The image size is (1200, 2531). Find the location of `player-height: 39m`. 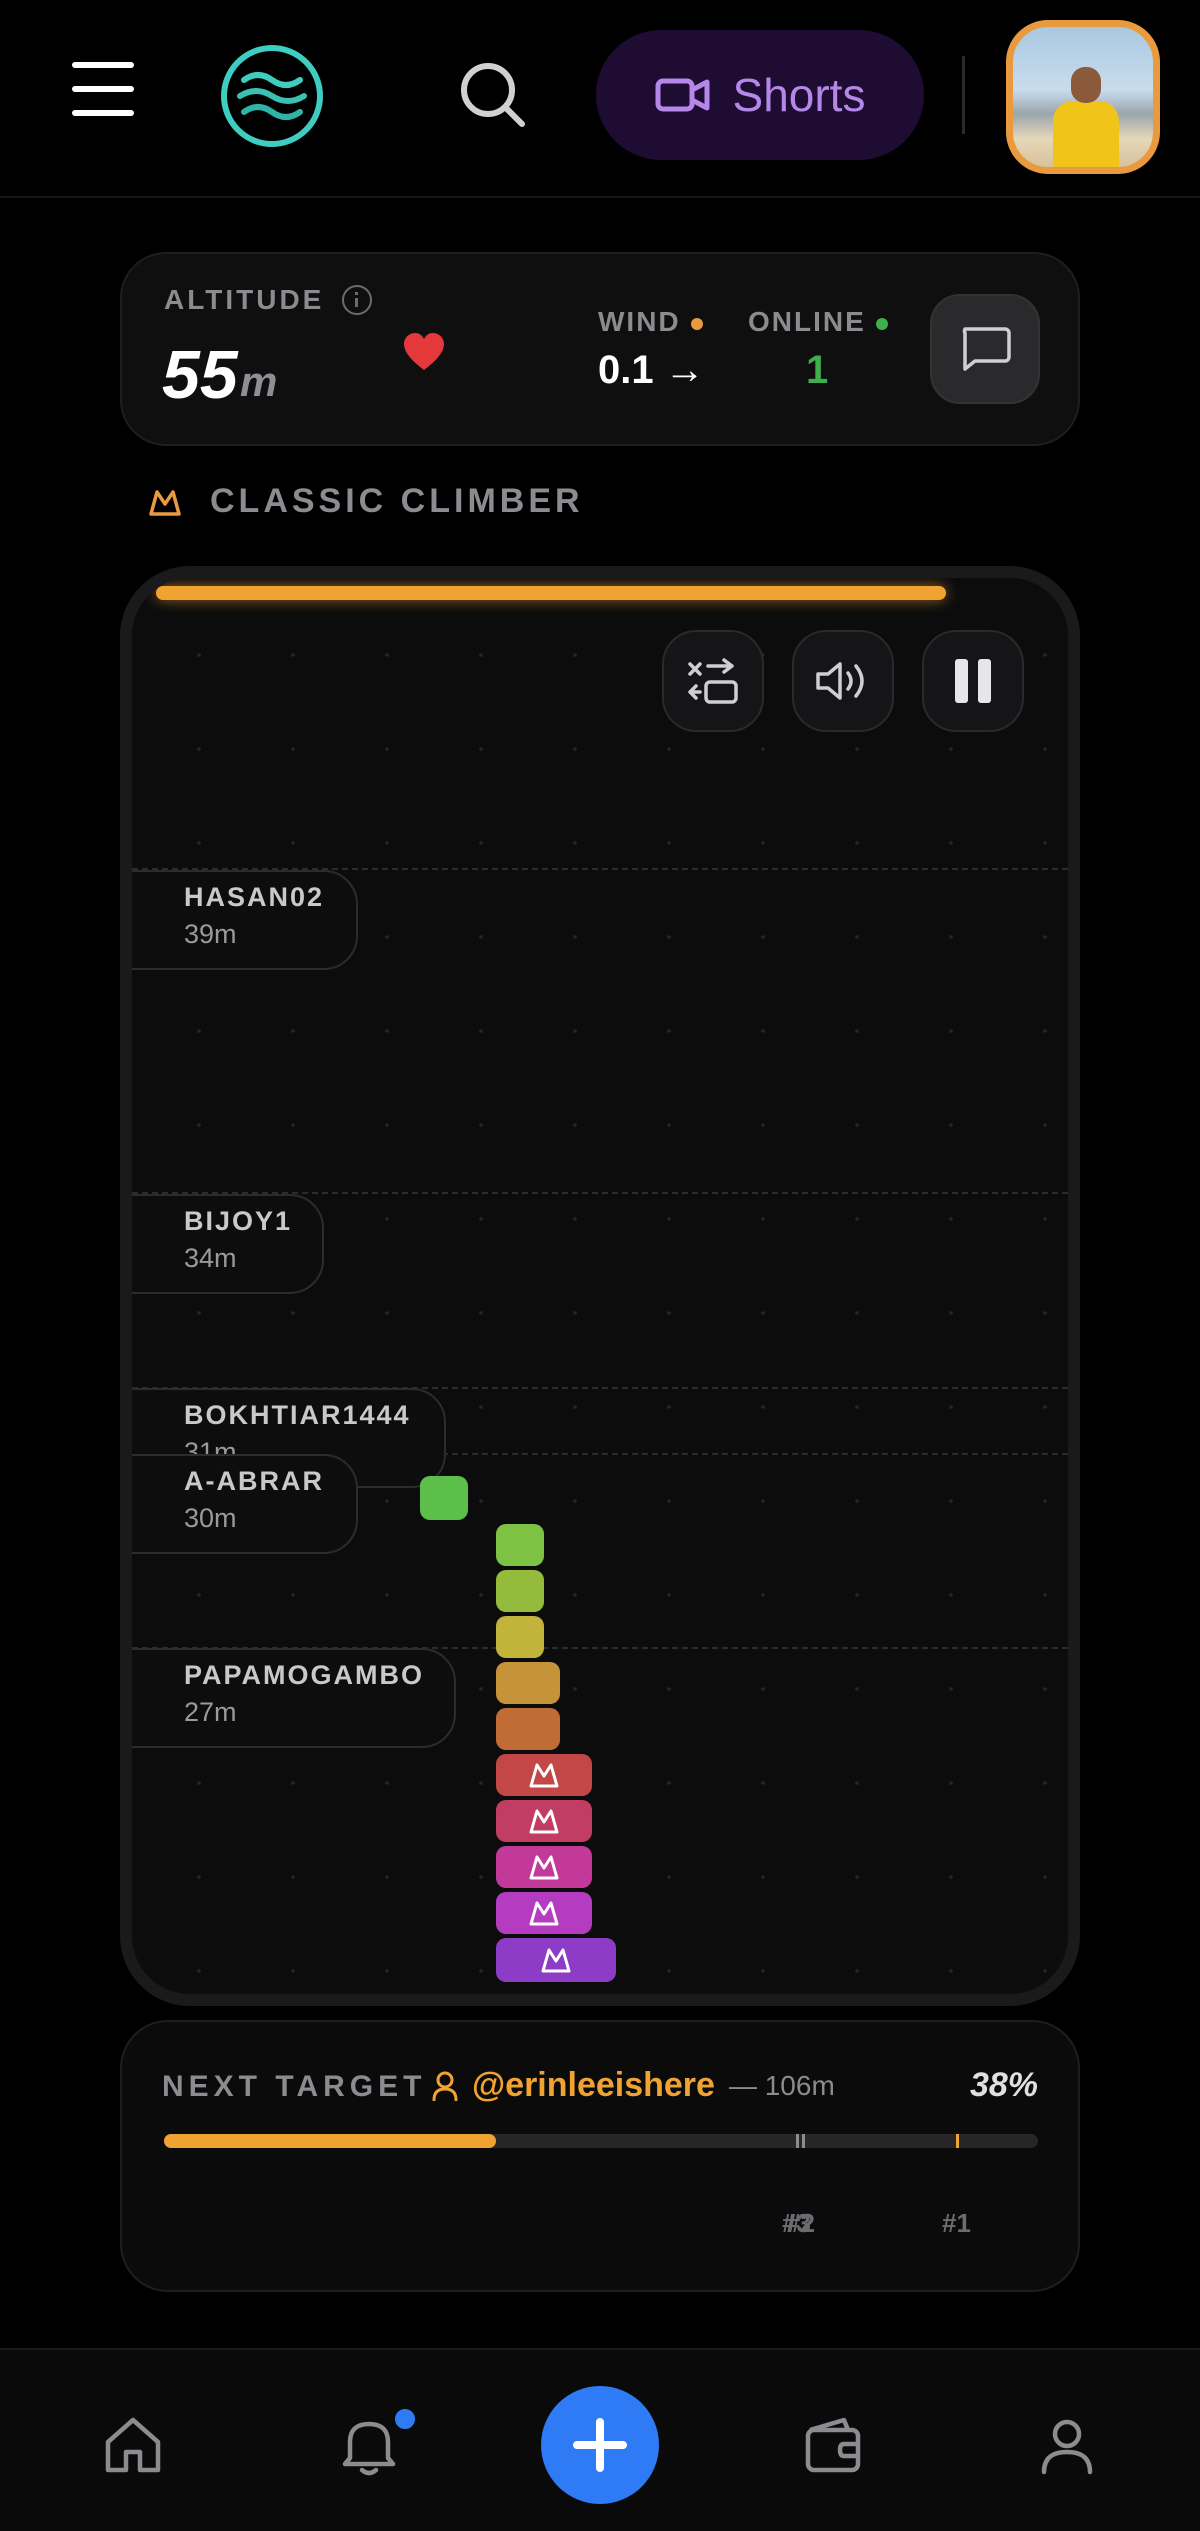

player-height: 39m is located at coordinates (210, 934).